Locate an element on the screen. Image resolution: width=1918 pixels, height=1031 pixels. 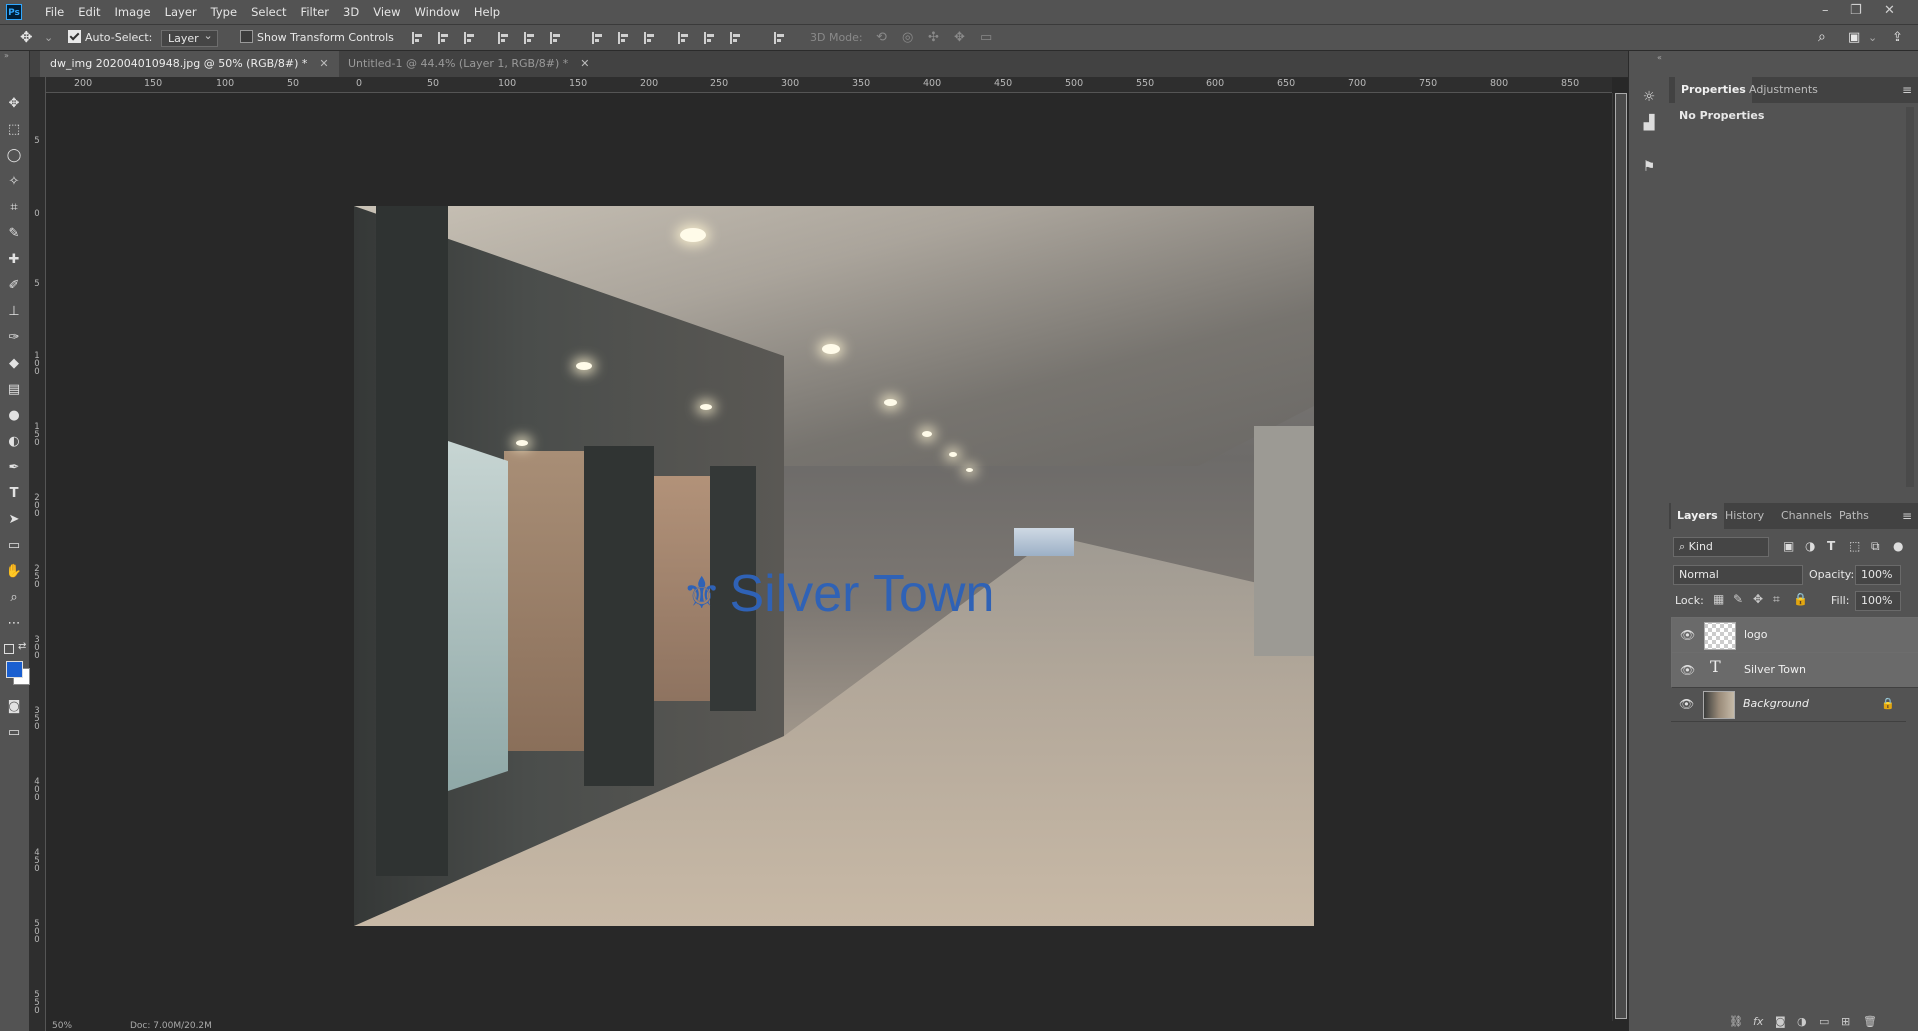
adjustment-layer-icon: ◑ is located at coordinates (1802, 1021).